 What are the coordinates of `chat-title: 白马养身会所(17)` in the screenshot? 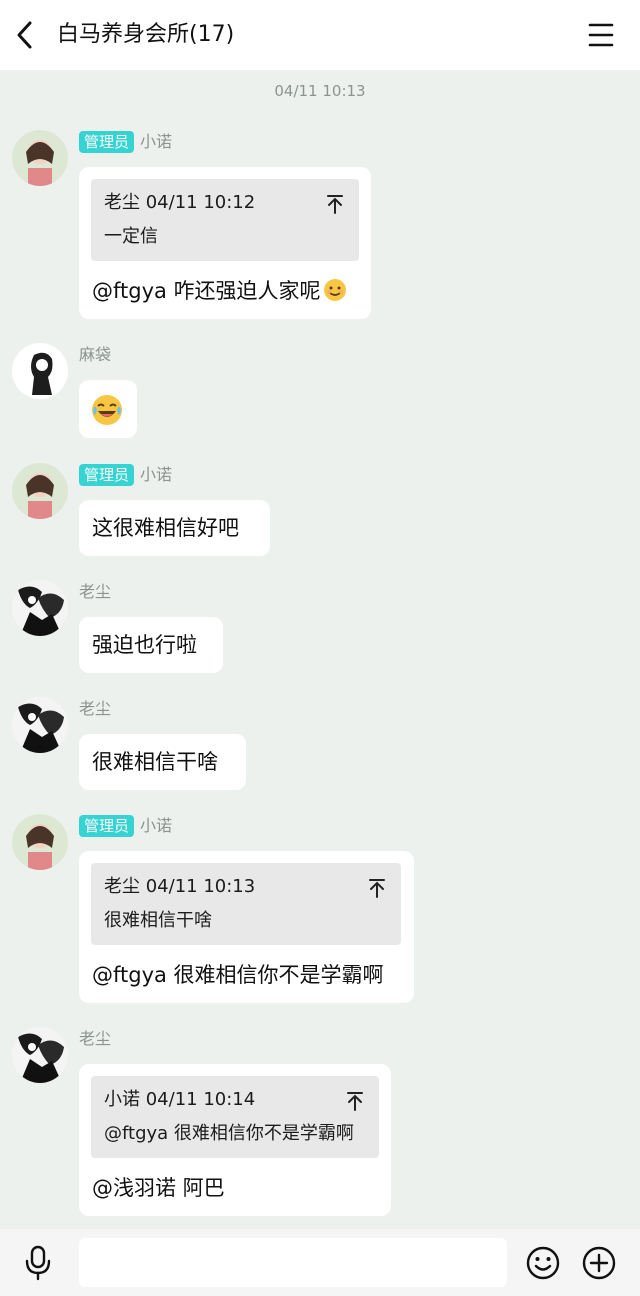 It's located at (146, 34).